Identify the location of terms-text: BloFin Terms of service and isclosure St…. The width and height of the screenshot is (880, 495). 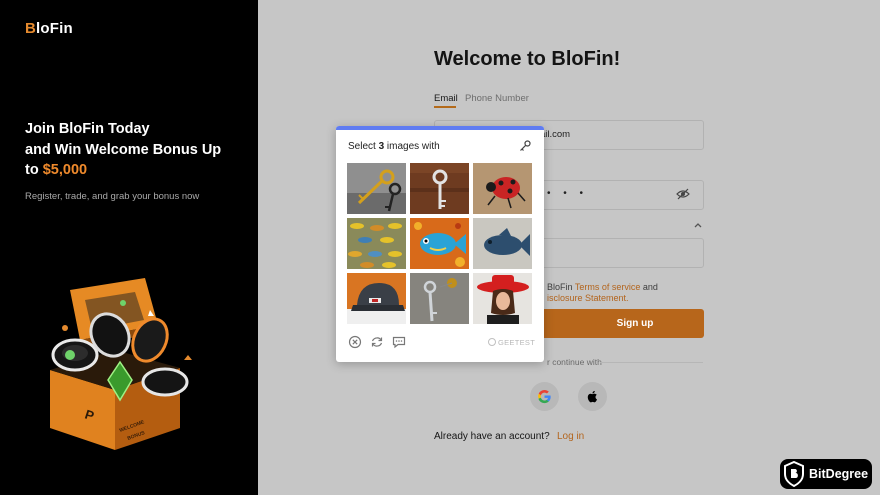
(602, 292).